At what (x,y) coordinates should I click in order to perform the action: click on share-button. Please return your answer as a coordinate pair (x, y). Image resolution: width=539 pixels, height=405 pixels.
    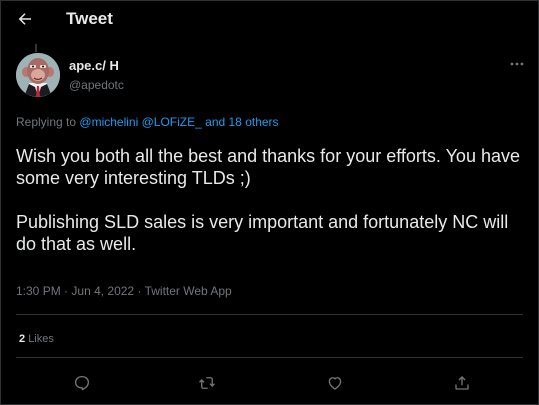
    Looking at the image, I should click on (462, 383).